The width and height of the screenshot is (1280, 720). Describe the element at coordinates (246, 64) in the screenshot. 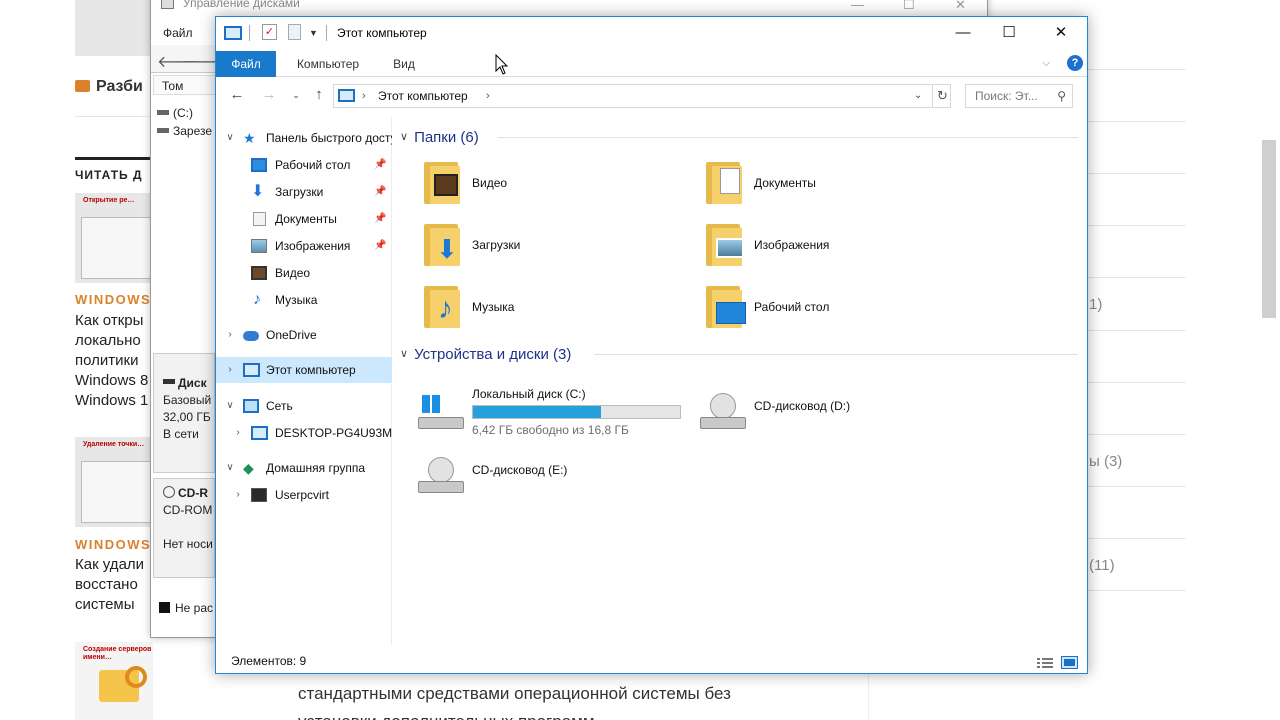

I see `tab-file: Файл` at that location.